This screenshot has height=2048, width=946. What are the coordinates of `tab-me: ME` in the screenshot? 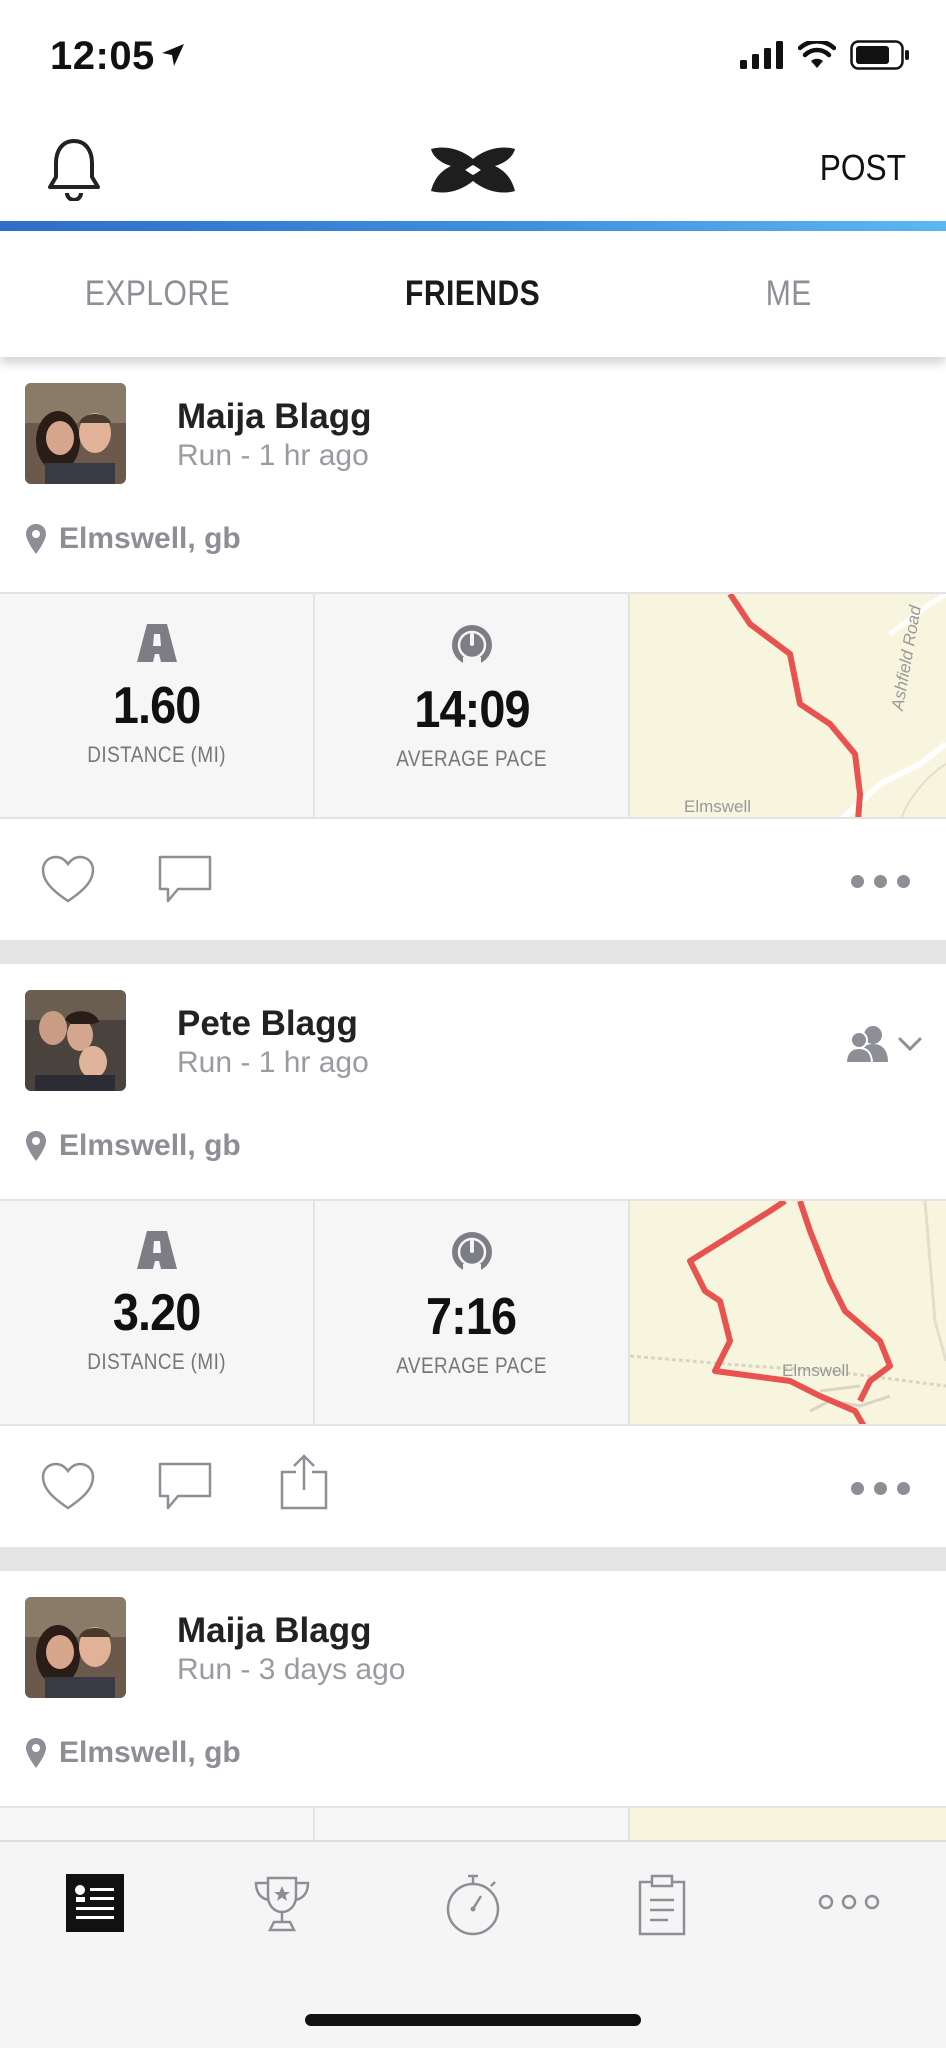 It's located at (788, 294).